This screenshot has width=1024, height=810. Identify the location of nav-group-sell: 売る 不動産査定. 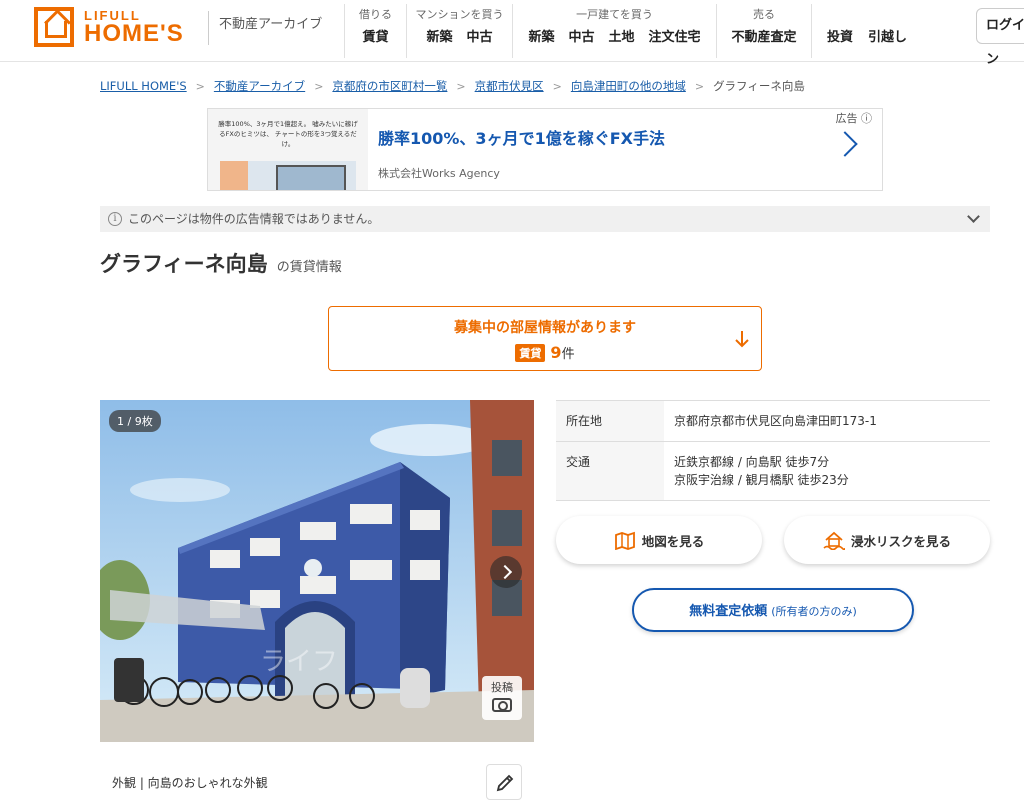
(764, 31).